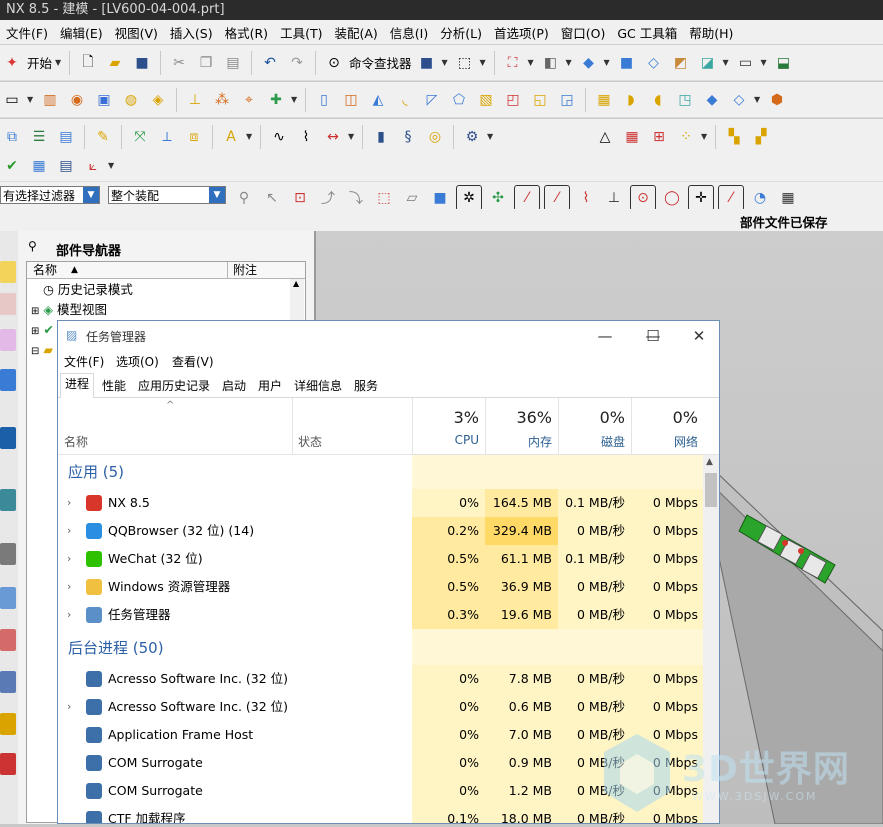 The width and height of the screenshot is (883, 827). Describe the element at coordinates (521, 426) in the screenshot. I see `column-header-memory: 36% 内存` at that location.